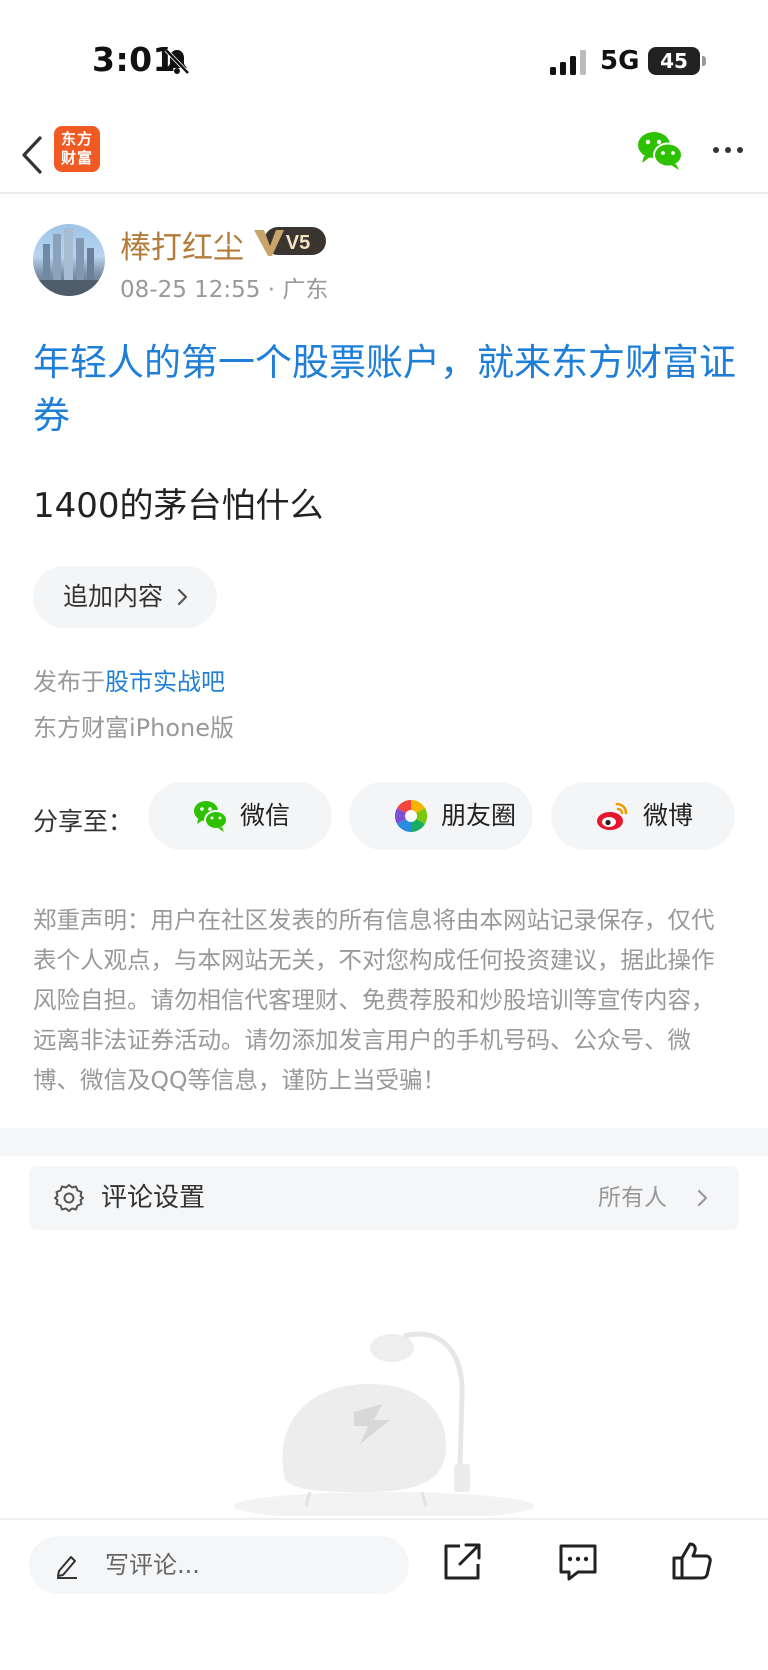 The width and height of the screenshot is (768, 1670). I want to click on wechat-share-icon, so click(660, 151).